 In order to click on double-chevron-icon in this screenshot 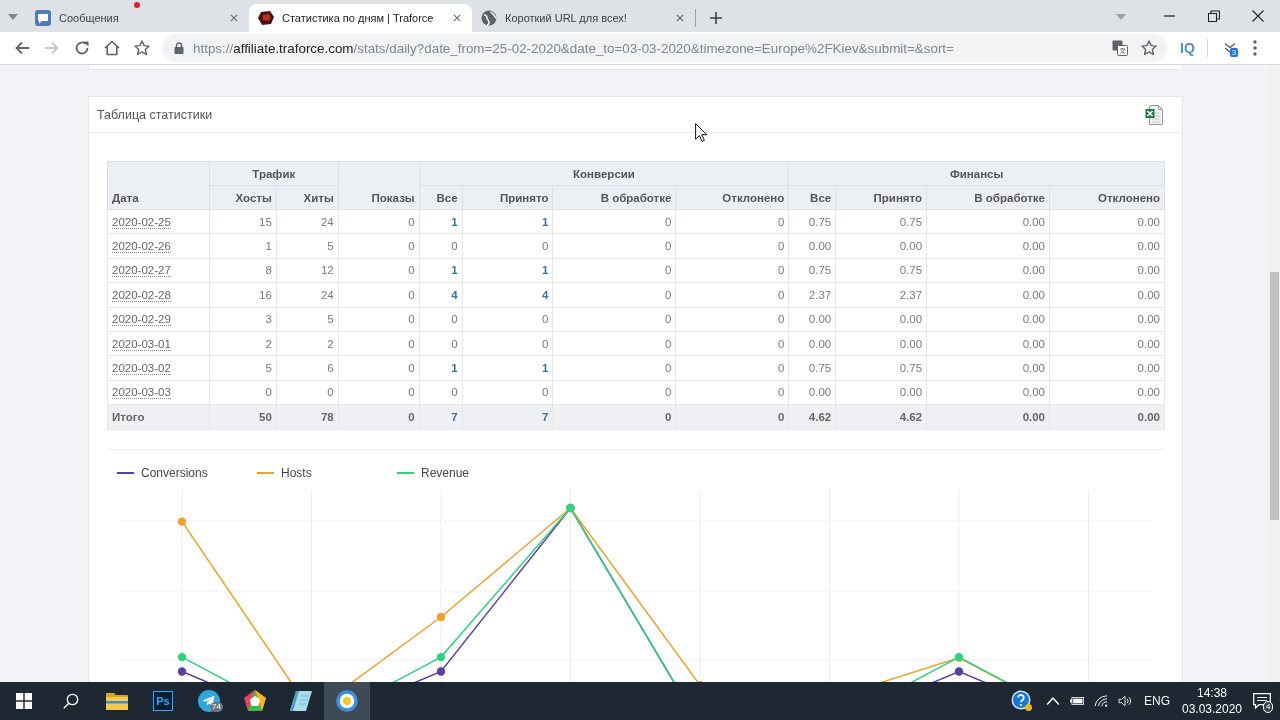, I will do `click(1229, 48)`.